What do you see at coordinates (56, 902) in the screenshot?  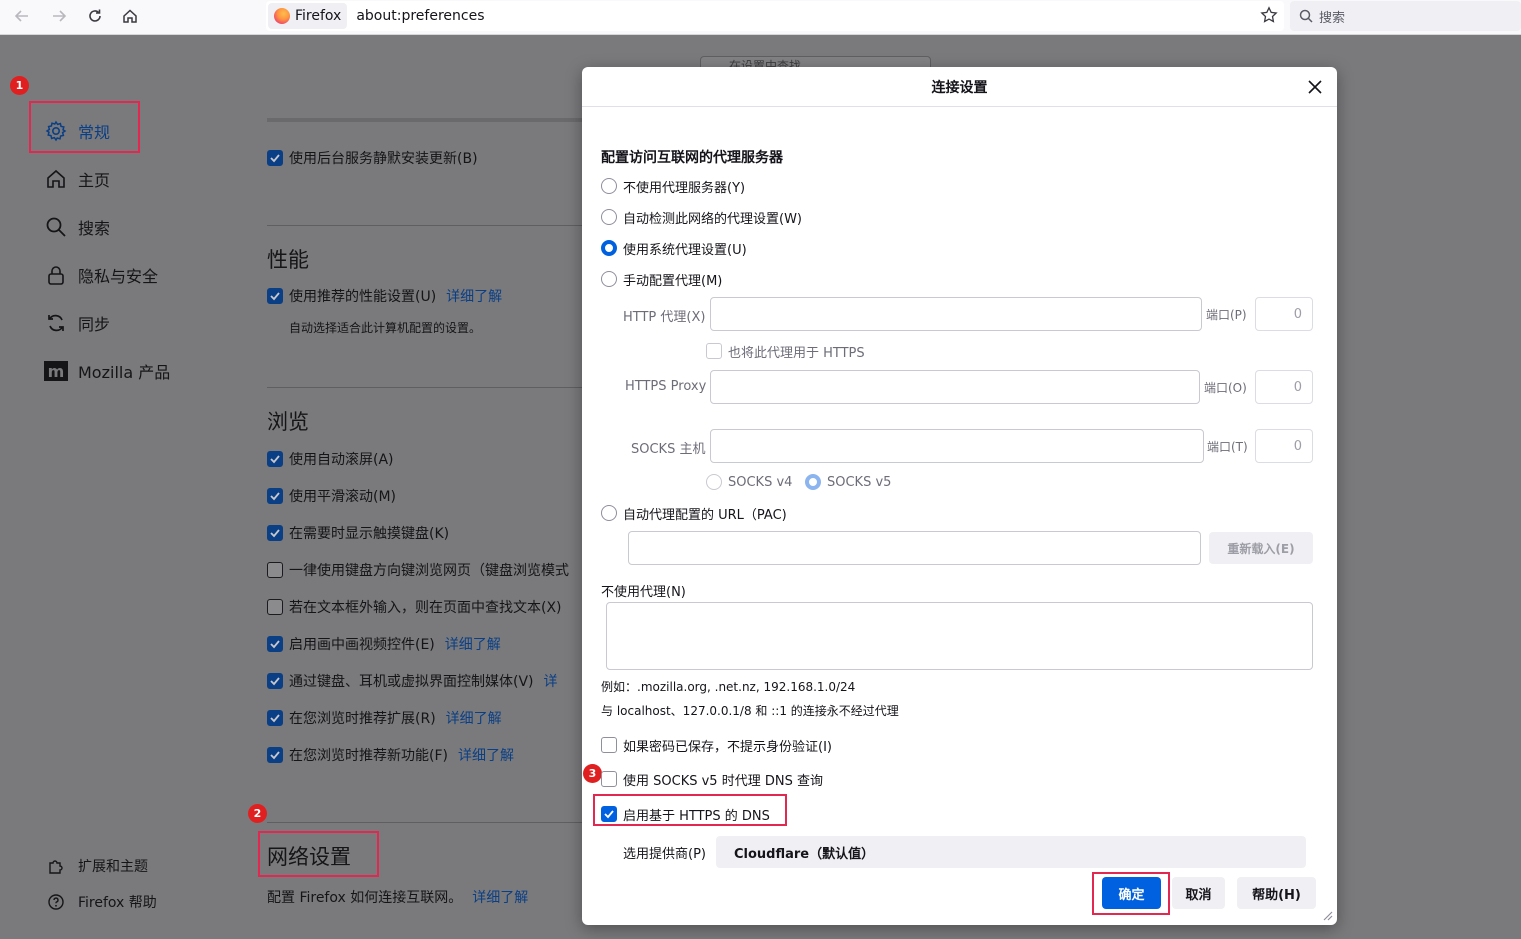 I see `help-icon` at bounding box center [56, 902].